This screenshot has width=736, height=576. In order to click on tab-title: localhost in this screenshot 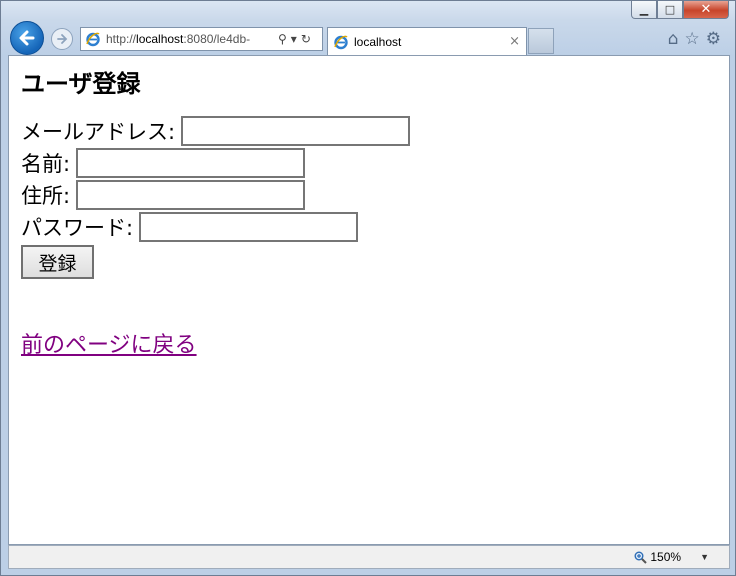, I will do `click(378, 41)`.